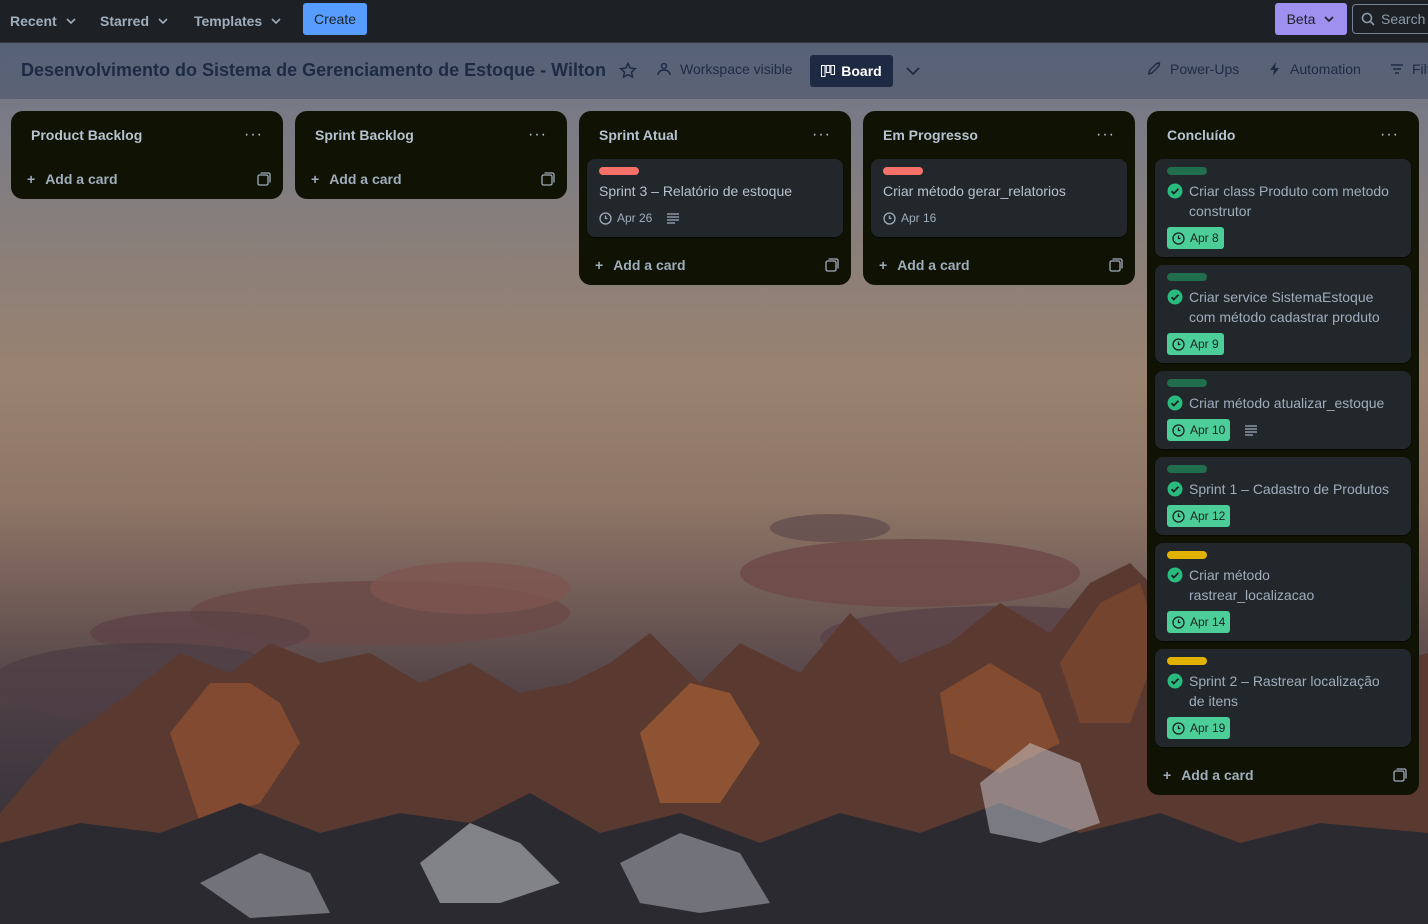  I want to click on card-title: Criar método atualizar_estoque, so click(1287, 403).